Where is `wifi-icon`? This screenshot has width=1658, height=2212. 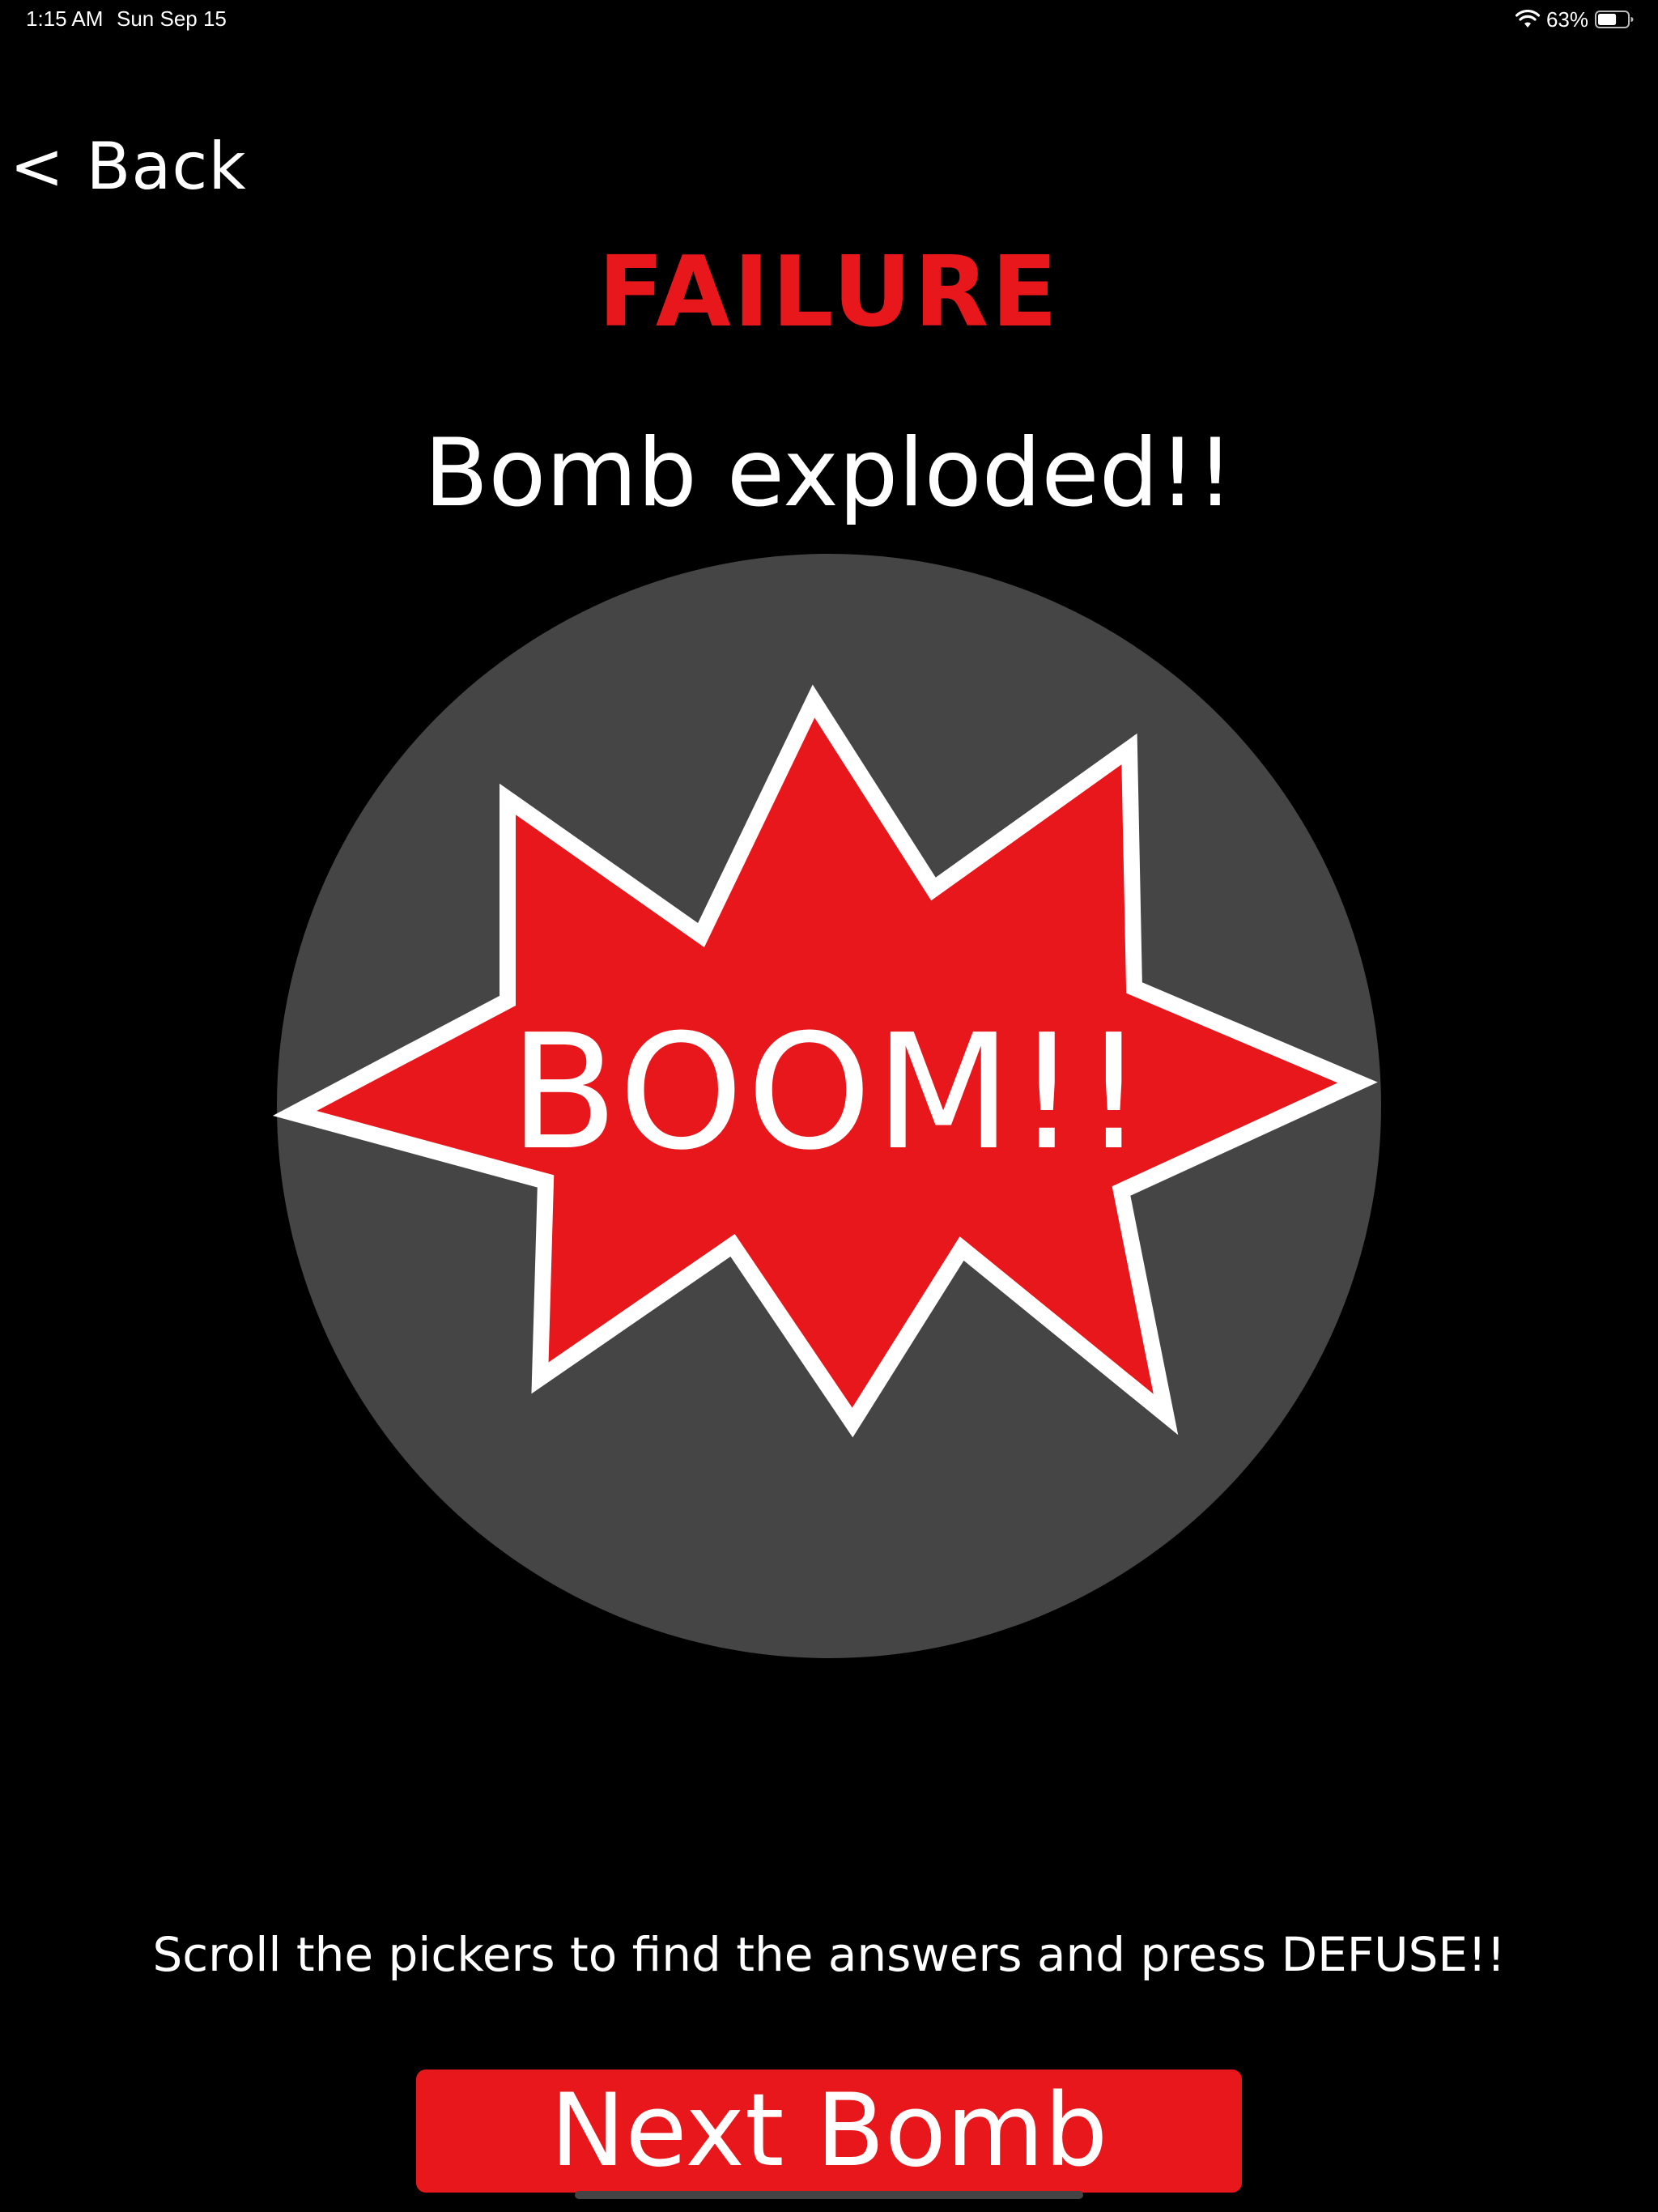 wifi-icon is located at coordinates (1527, 19).